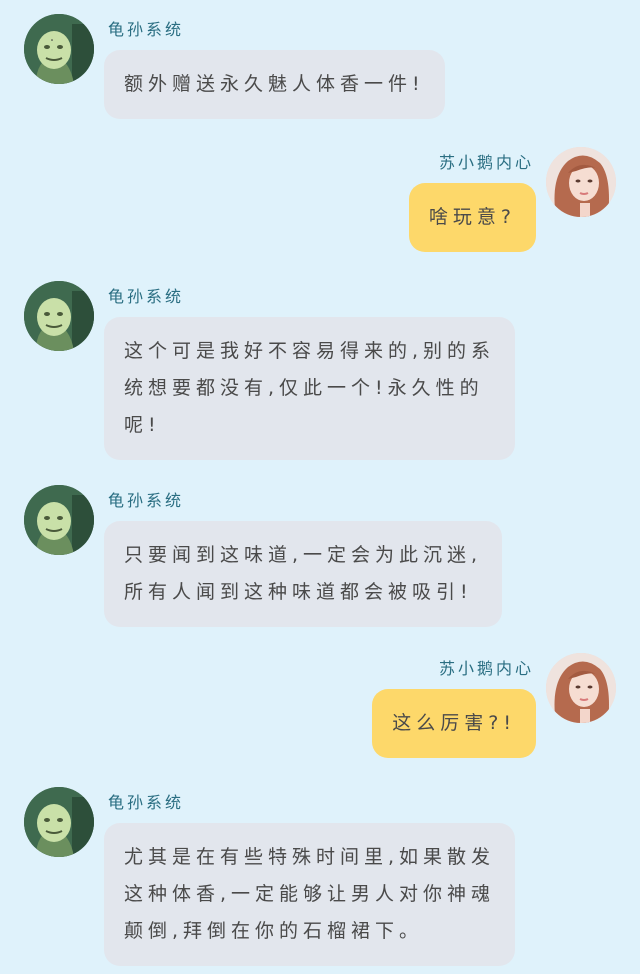 The image size is (640, 974). I want to click on message-text-line: 统想要都没有,仅此一个!永久性的, so click(304, 388).